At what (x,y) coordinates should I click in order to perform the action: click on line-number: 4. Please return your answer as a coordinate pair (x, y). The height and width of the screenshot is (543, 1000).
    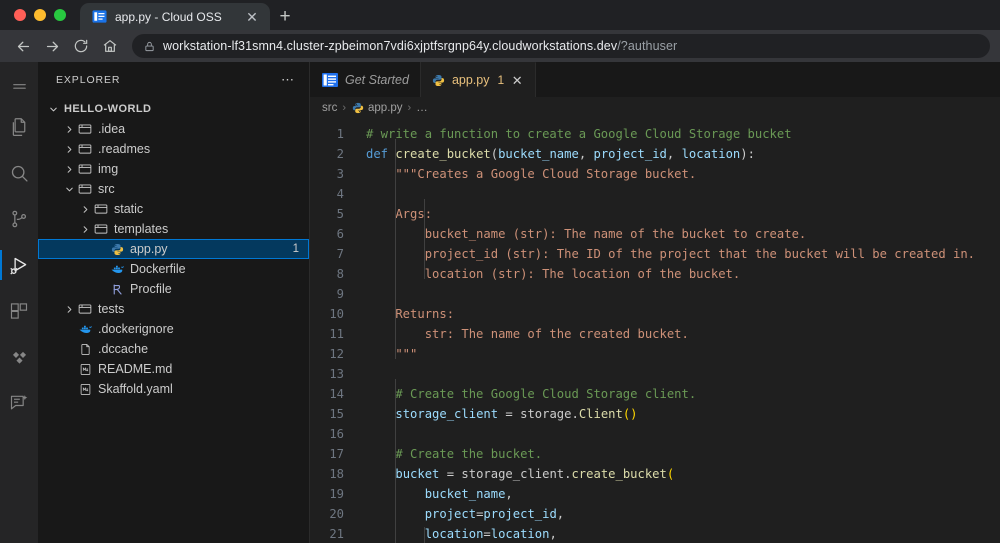
    Looking at the image, I should click on (340, 194).